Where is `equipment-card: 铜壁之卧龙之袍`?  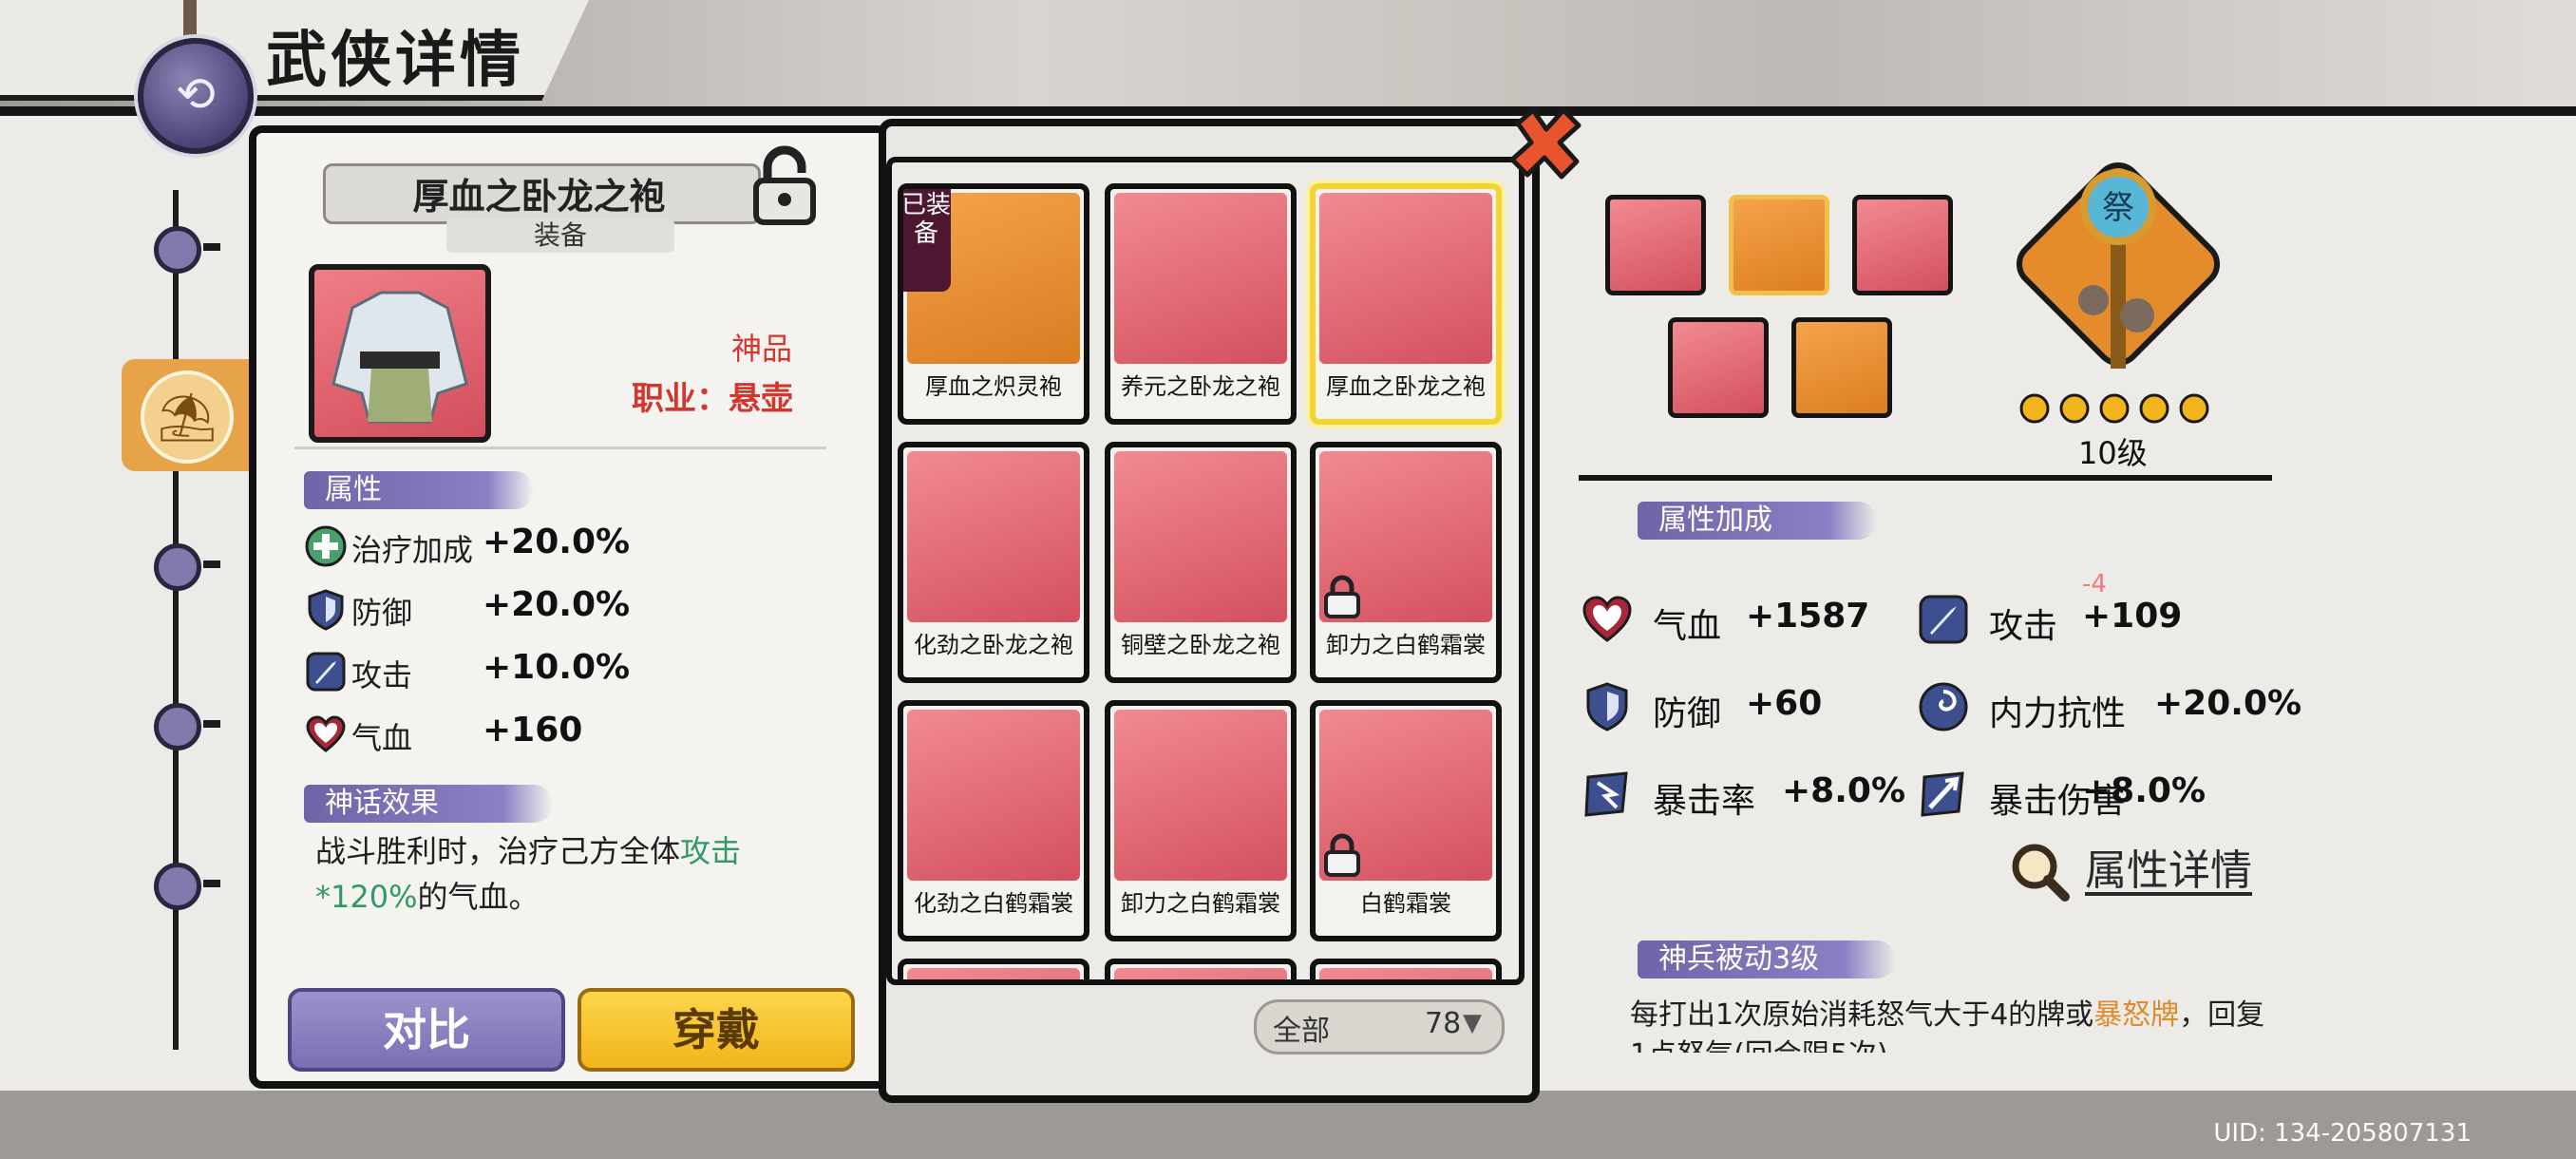
equipment-card: 铜壁之卧龙之袍 is located at coordinates (1201, 562).